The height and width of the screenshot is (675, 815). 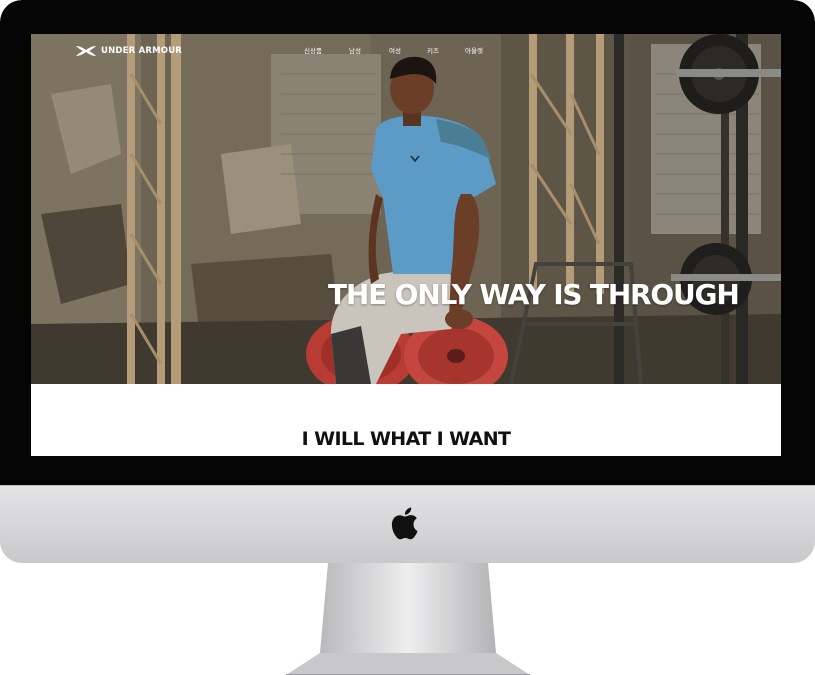 What do you see at coordinates (406, 439) in the screenshot?
I see `section-tagline: I WILL WHAT I WANT` at bounding box center [406, 439].